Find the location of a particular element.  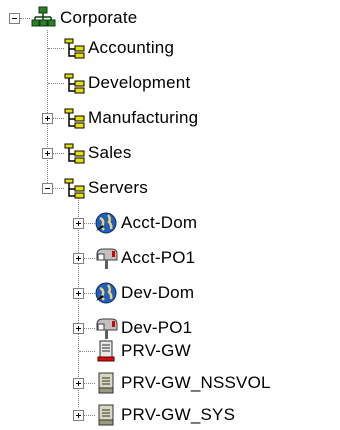

tree-node-sales: Sales is located at coordinates (170, 153).